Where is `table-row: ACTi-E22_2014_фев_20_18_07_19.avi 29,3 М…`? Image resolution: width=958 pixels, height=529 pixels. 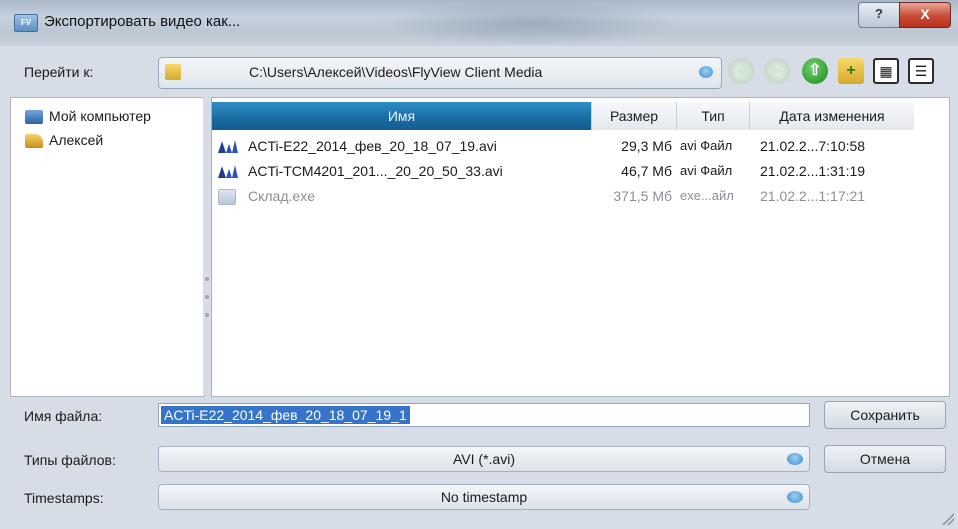
table-row: ACTi-E22_2014_фев_20_18_07_19.avi 29,3 М… is located at coordinates (580, 147).